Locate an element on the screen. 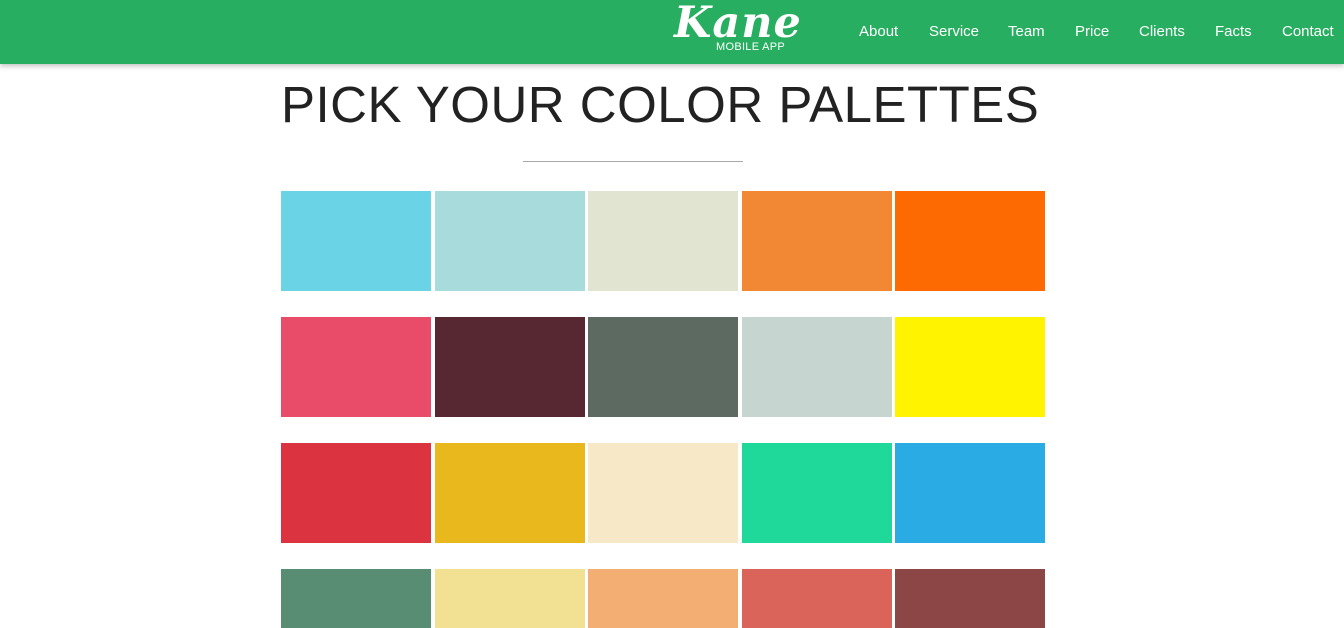 Image resolution: width=1344 pixels, height=628 pixels. brand-logo: Kane MOBILE APP is located at coordinates (736, 32).